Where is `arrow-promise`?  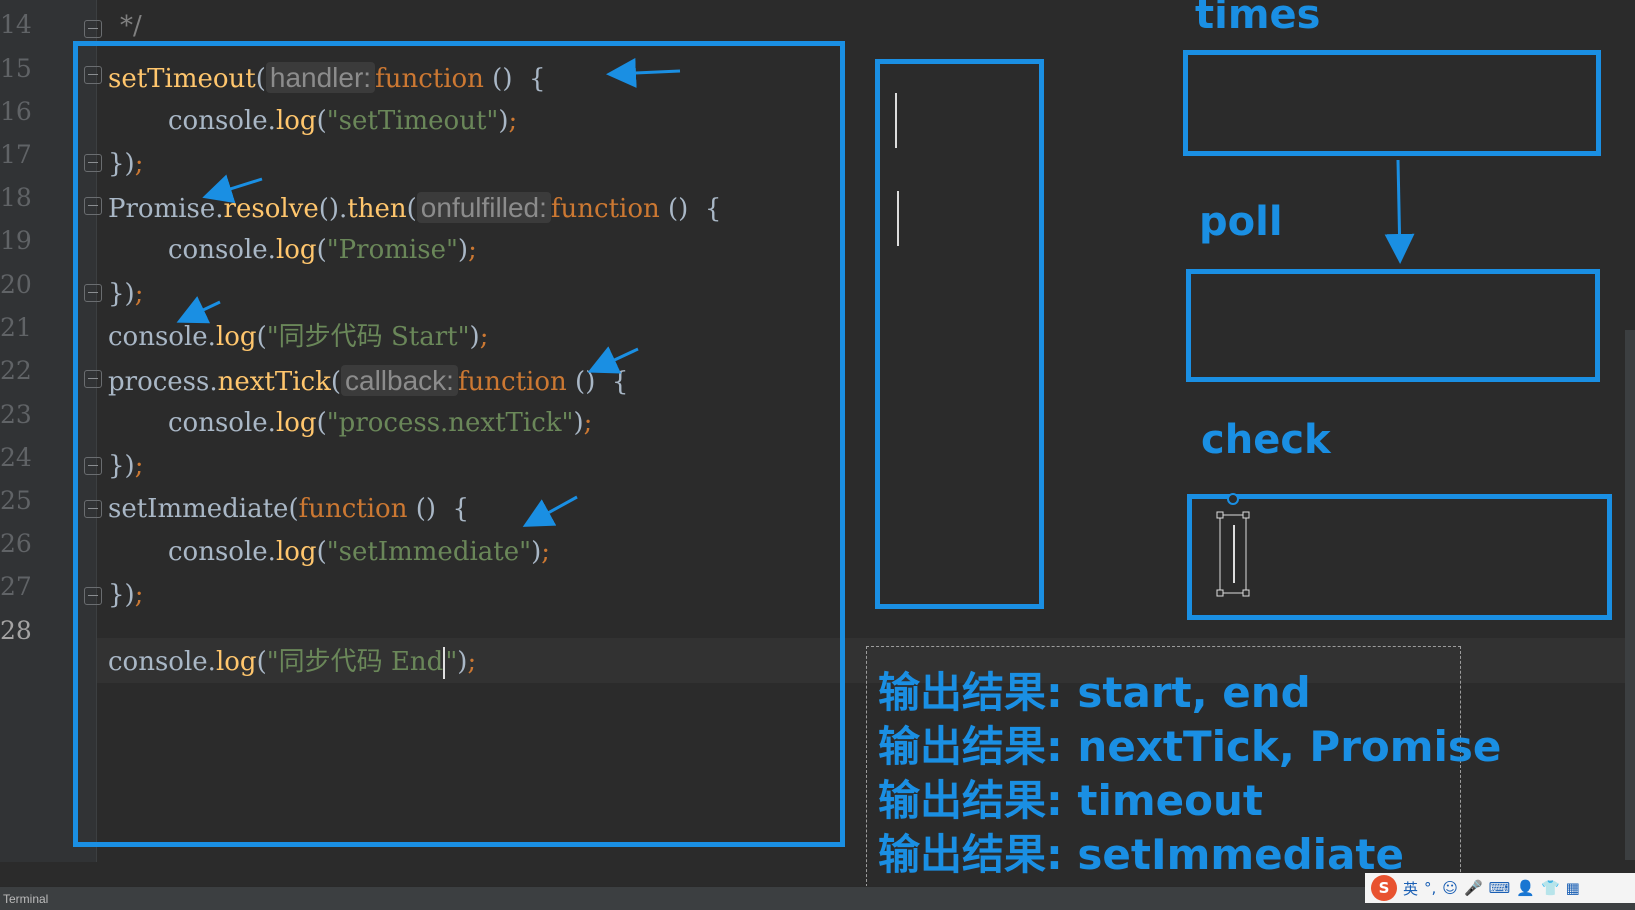 arrow-promise is located at coordinates (232, 189).